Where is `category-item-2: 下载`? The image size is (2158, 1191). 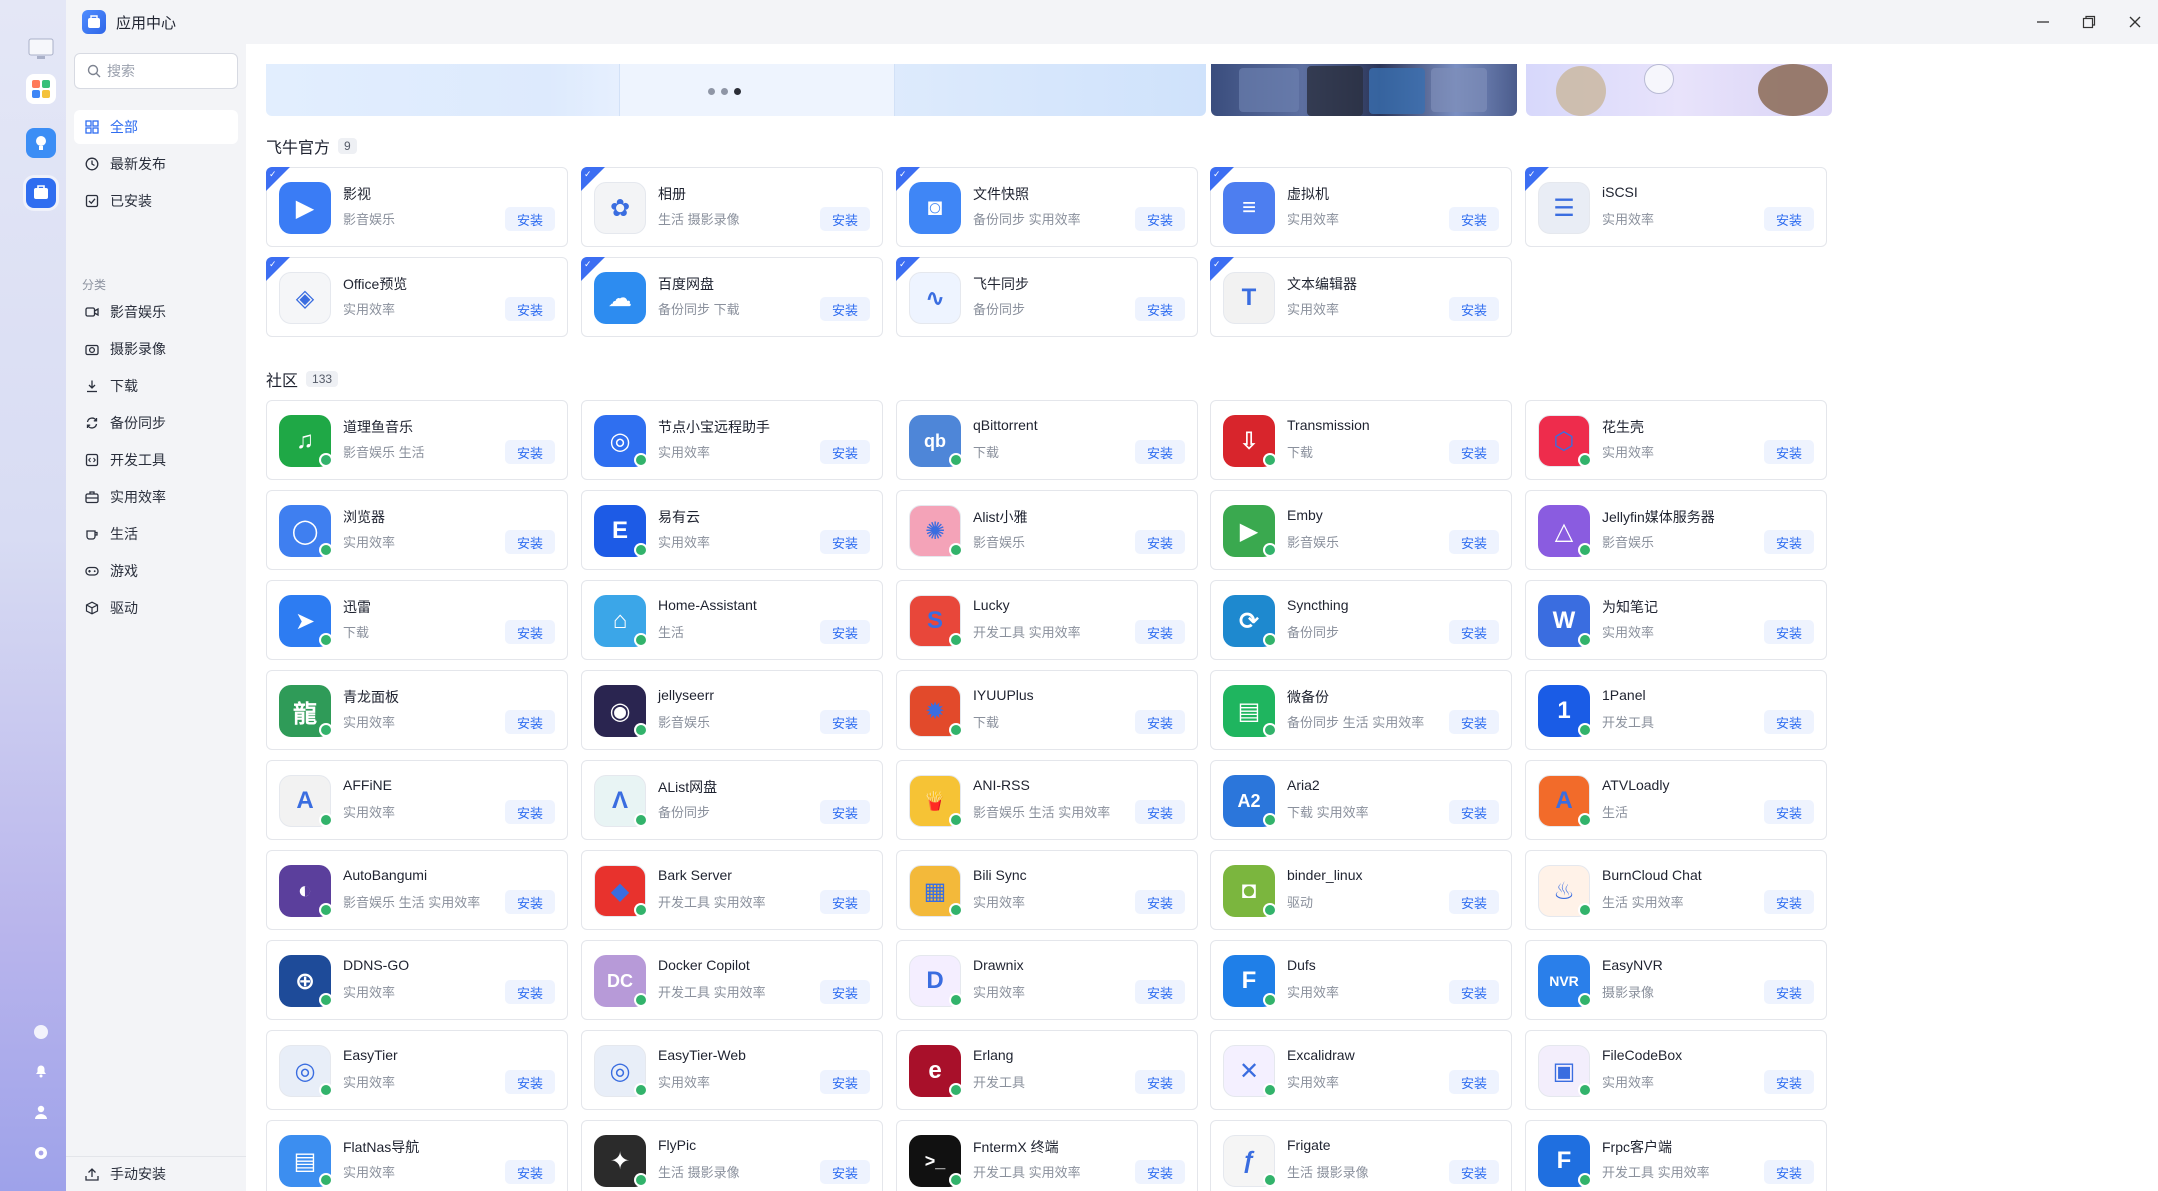
category-item-2: 下载 is located at coordinates (156, 386).